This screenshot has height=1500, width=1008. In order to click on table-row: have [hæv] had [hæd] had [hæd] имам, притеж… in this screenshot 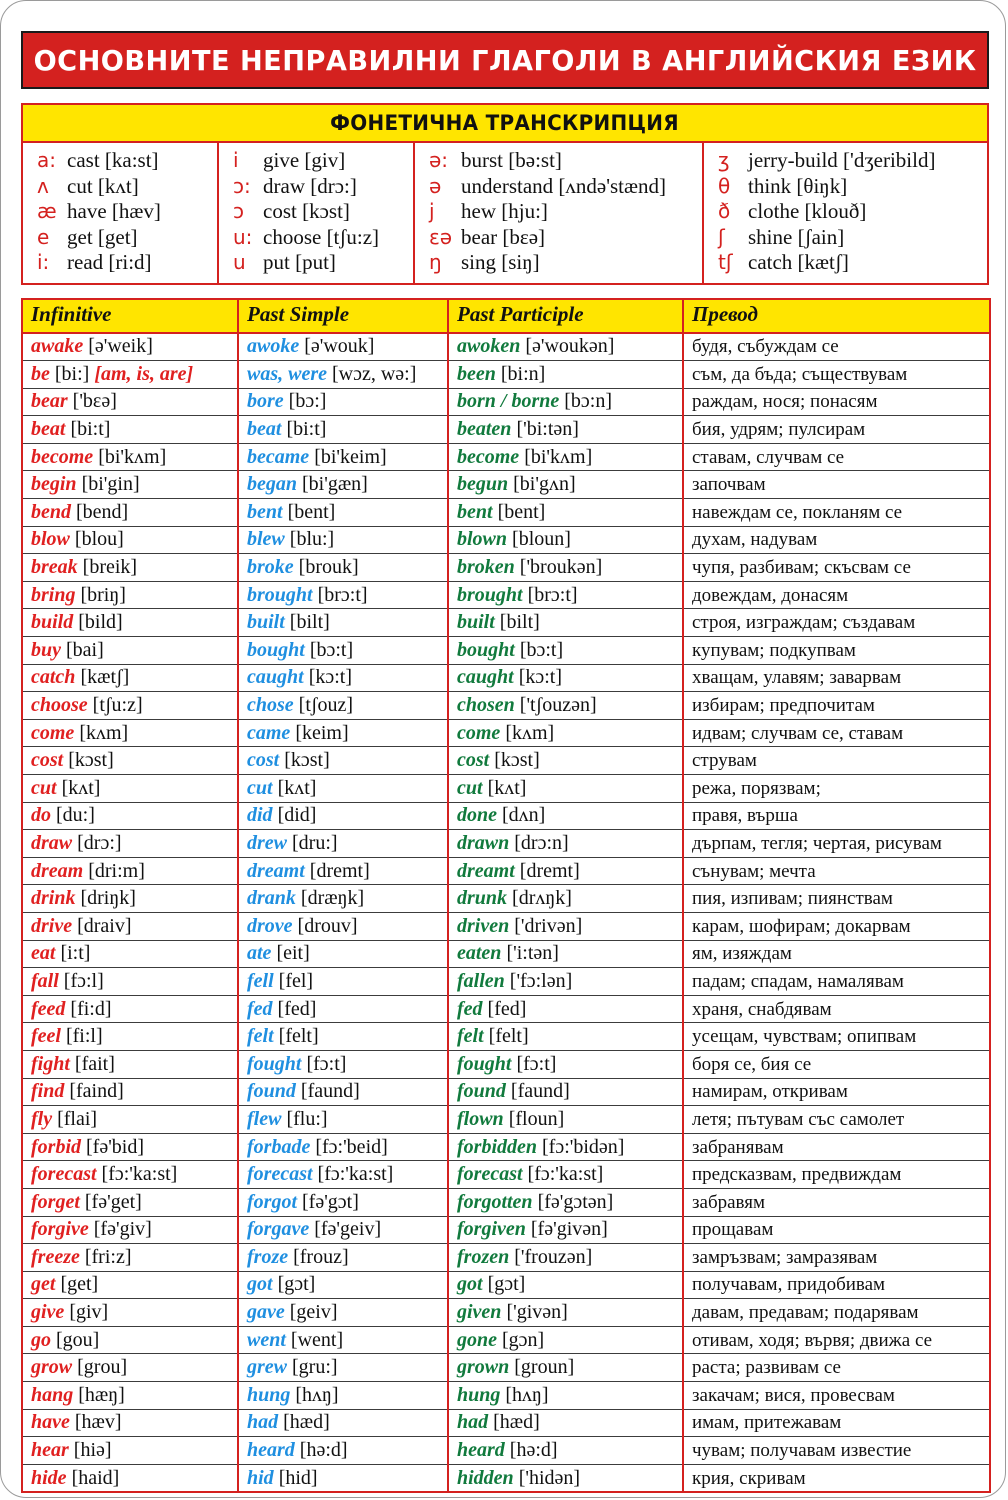, I will do `click(506, 1423)`.